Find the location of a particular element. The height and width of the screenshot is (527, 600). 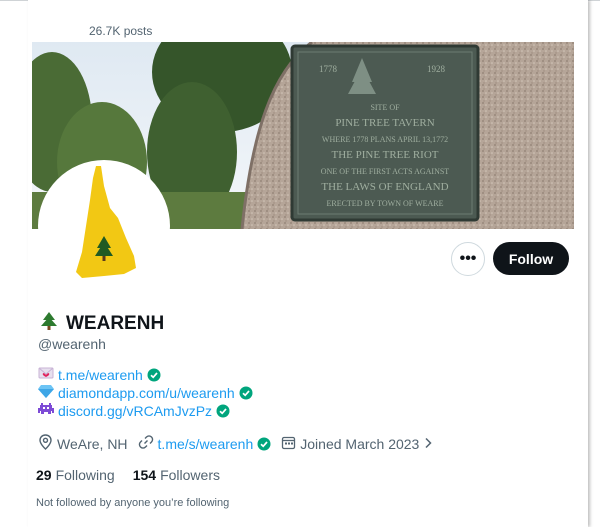

nh-state-shape is located at coordinates (106, 222).